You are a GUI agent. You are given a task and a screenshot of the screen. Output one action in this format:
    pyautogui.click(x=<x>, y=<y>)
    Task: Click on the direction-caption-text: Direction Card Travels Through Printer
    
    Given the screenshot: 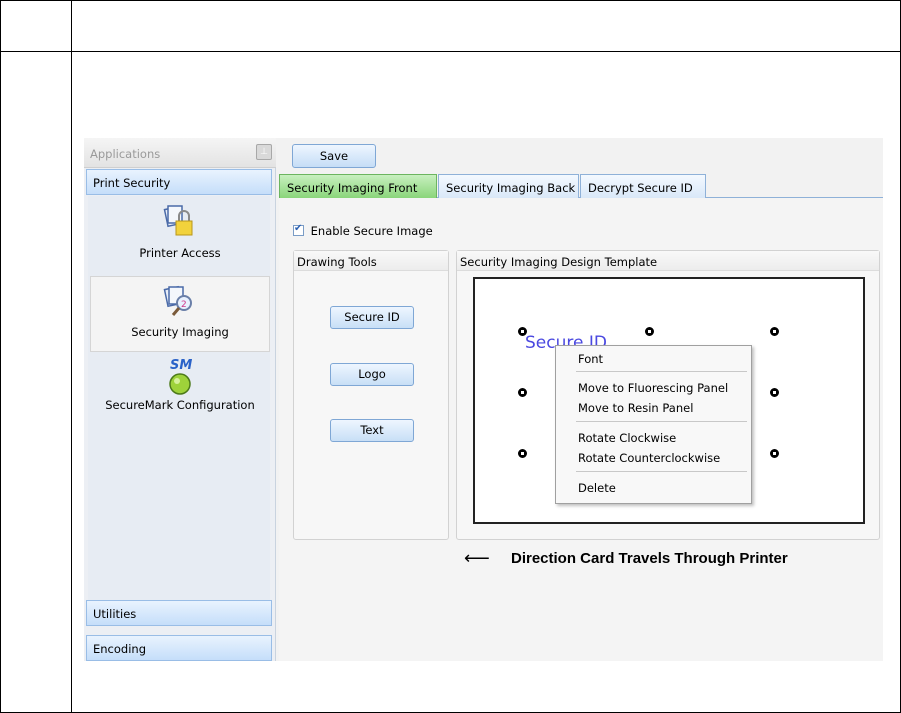 What is the action you would take?
    pyautogui.click(x=649, y=558)
    